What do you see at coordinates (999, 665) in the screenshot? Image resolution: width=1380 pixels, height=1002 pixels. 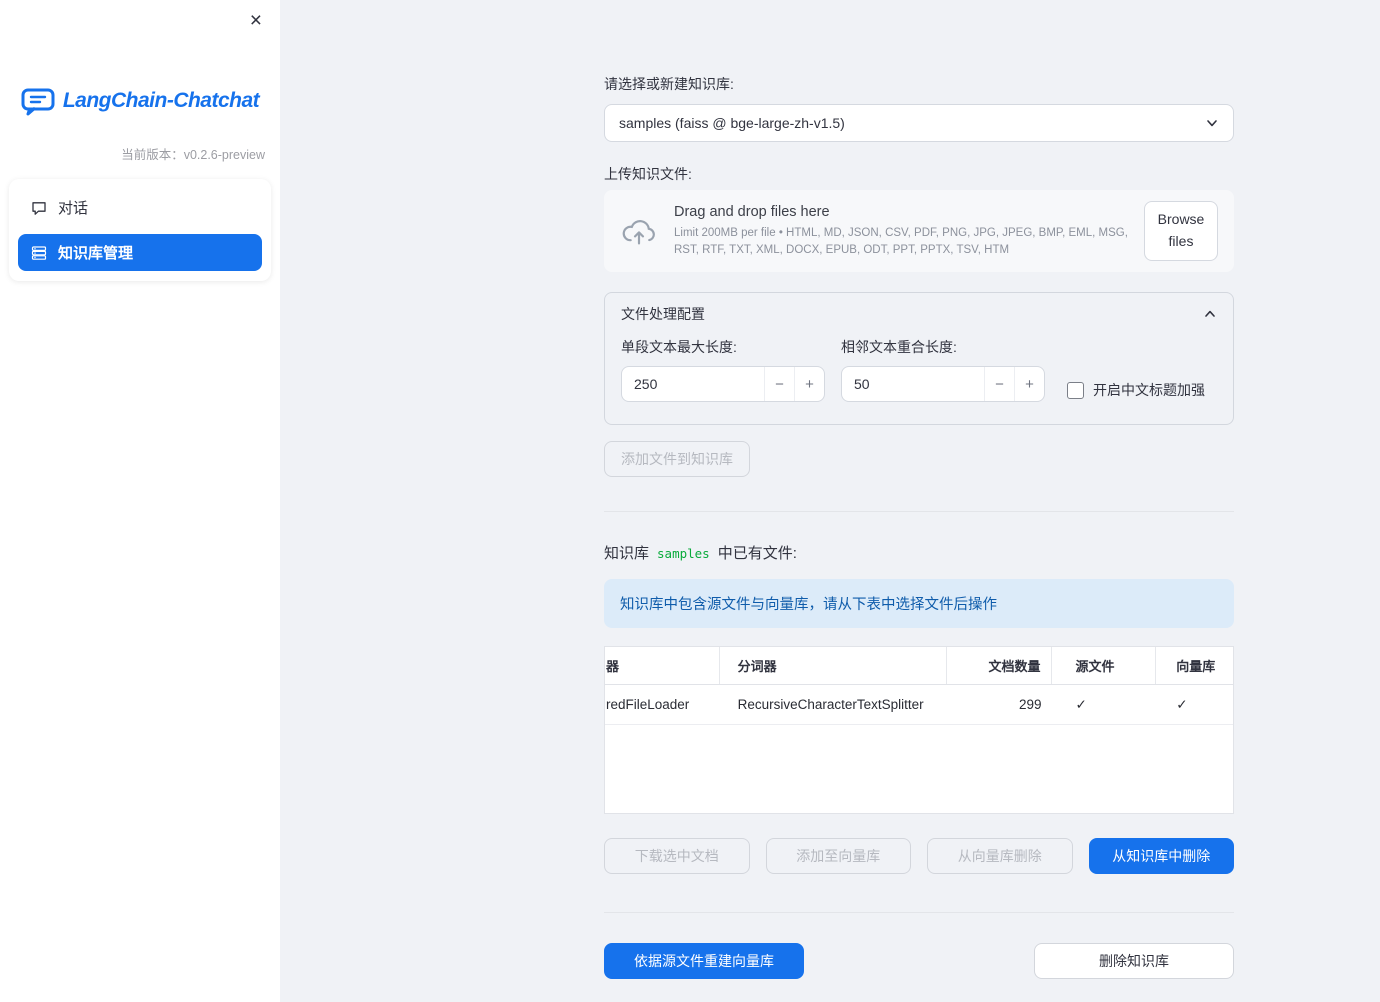 I see `table-header-docs-count: 文档数量` at bounding box center [999, 665].